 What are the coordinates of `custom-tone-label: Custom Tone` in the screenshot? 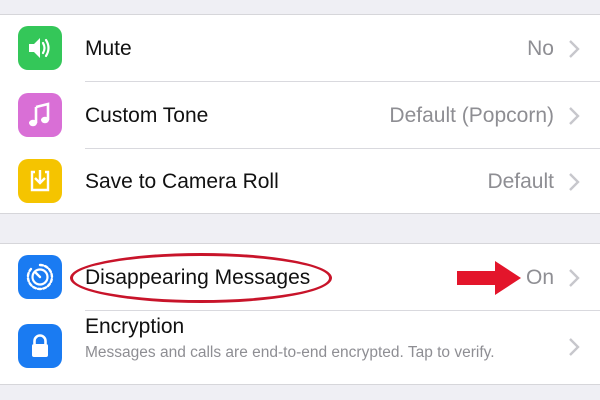 It's located at (147, 115).